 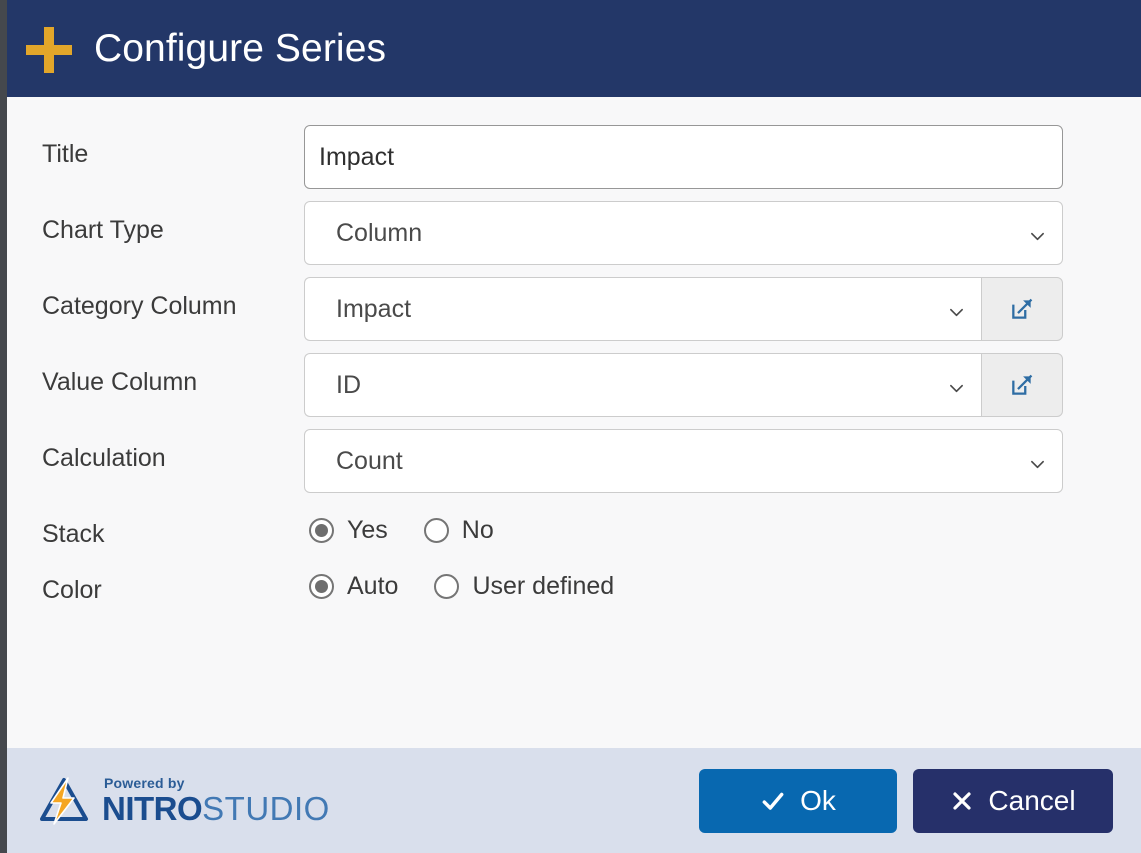 I want to click on value-column-select: ID, so click(x=642, y=385).